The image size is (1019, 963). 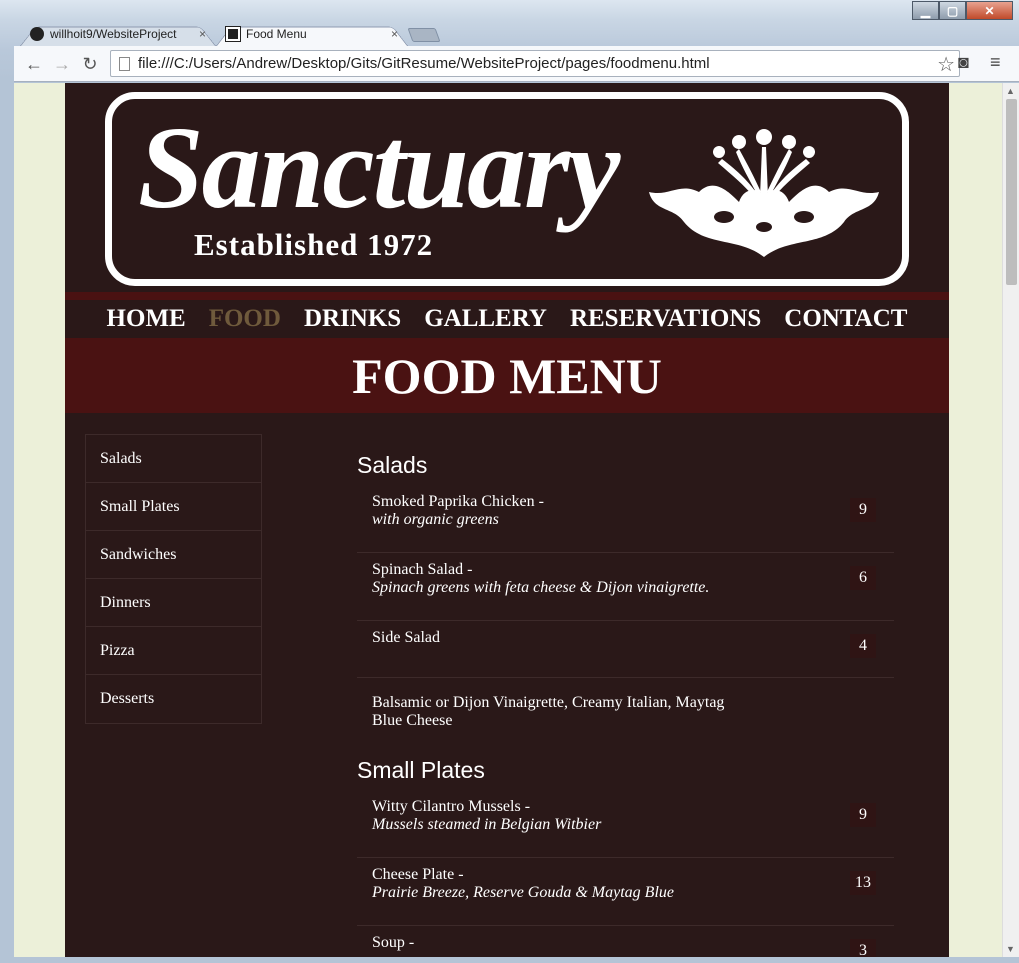 I want to click on menu-item: Side Salad 4, so click(x=625, y=649).